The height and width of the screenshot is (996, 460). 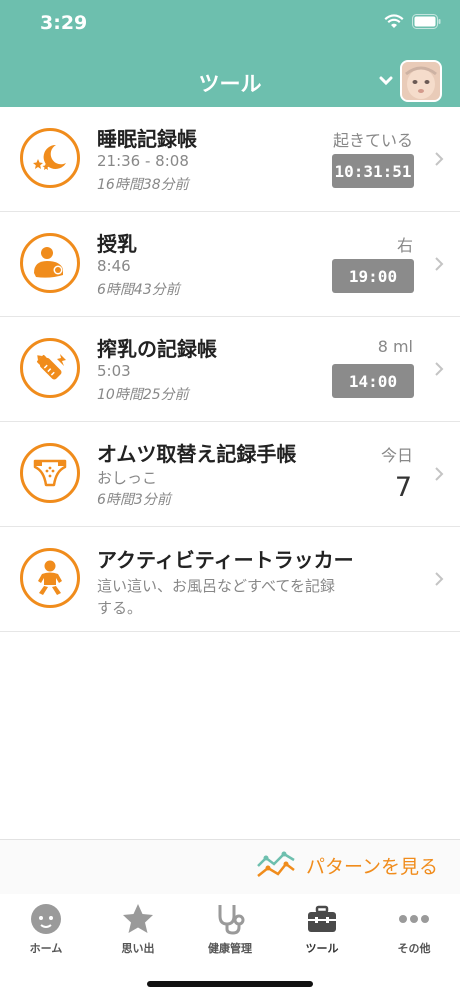 What do you see at coordinates (46, 948) in the screenshot?
I see `tab-label: ホーム` at bounding box center [46, 948].